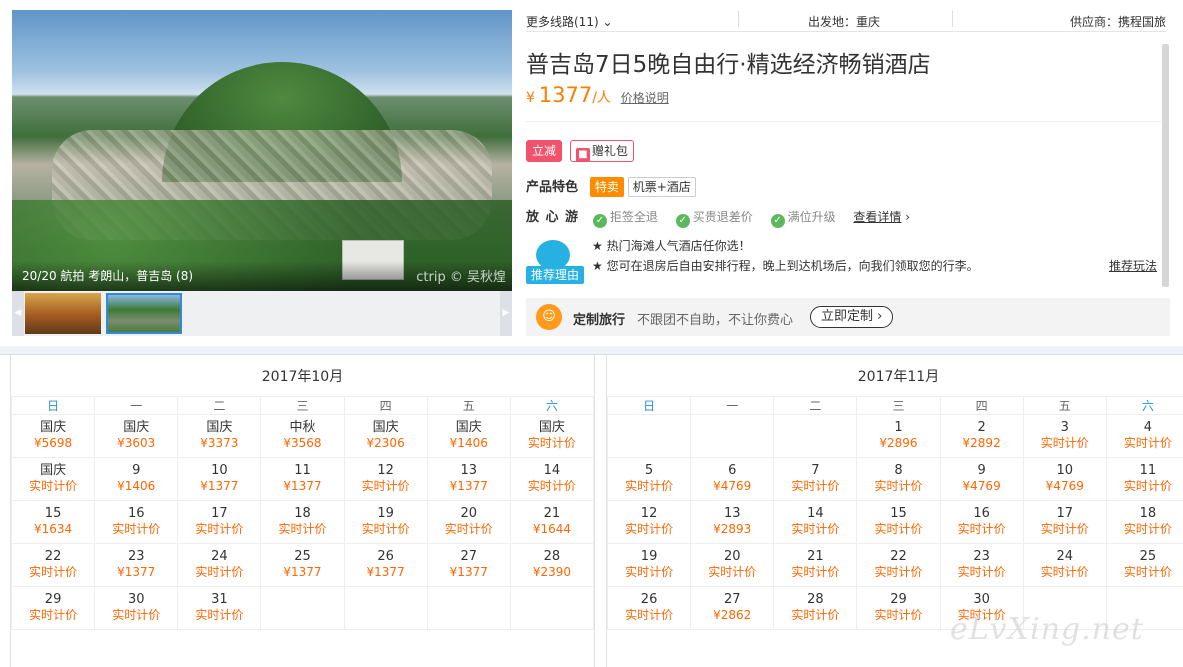 The height and width of the screenshot is (667, 1183). What do you see at coordinates (732, 608) in the screenshot?
I see `calendar-day-cell: 27 ¥2862` at bounding box center [732, 608].